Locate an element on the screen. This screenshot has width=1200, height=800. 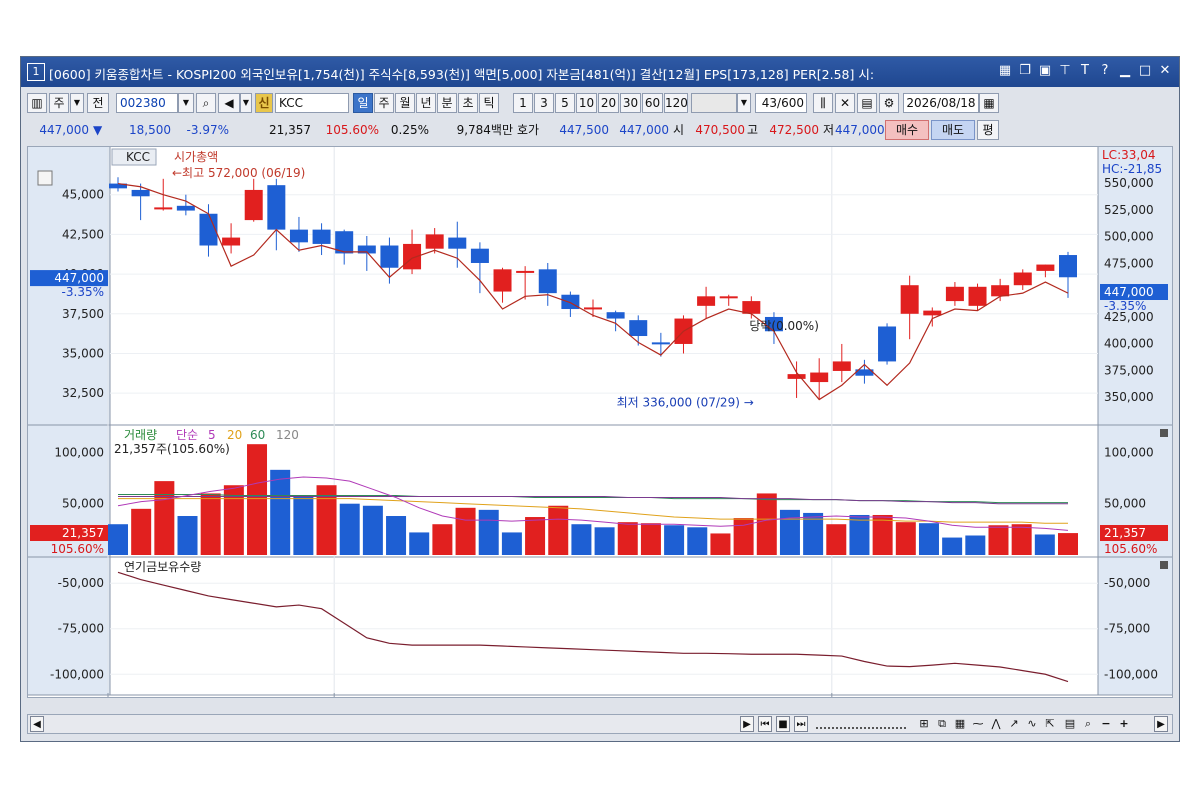
stop-icon: ■ is located at coordinates (783, 724).